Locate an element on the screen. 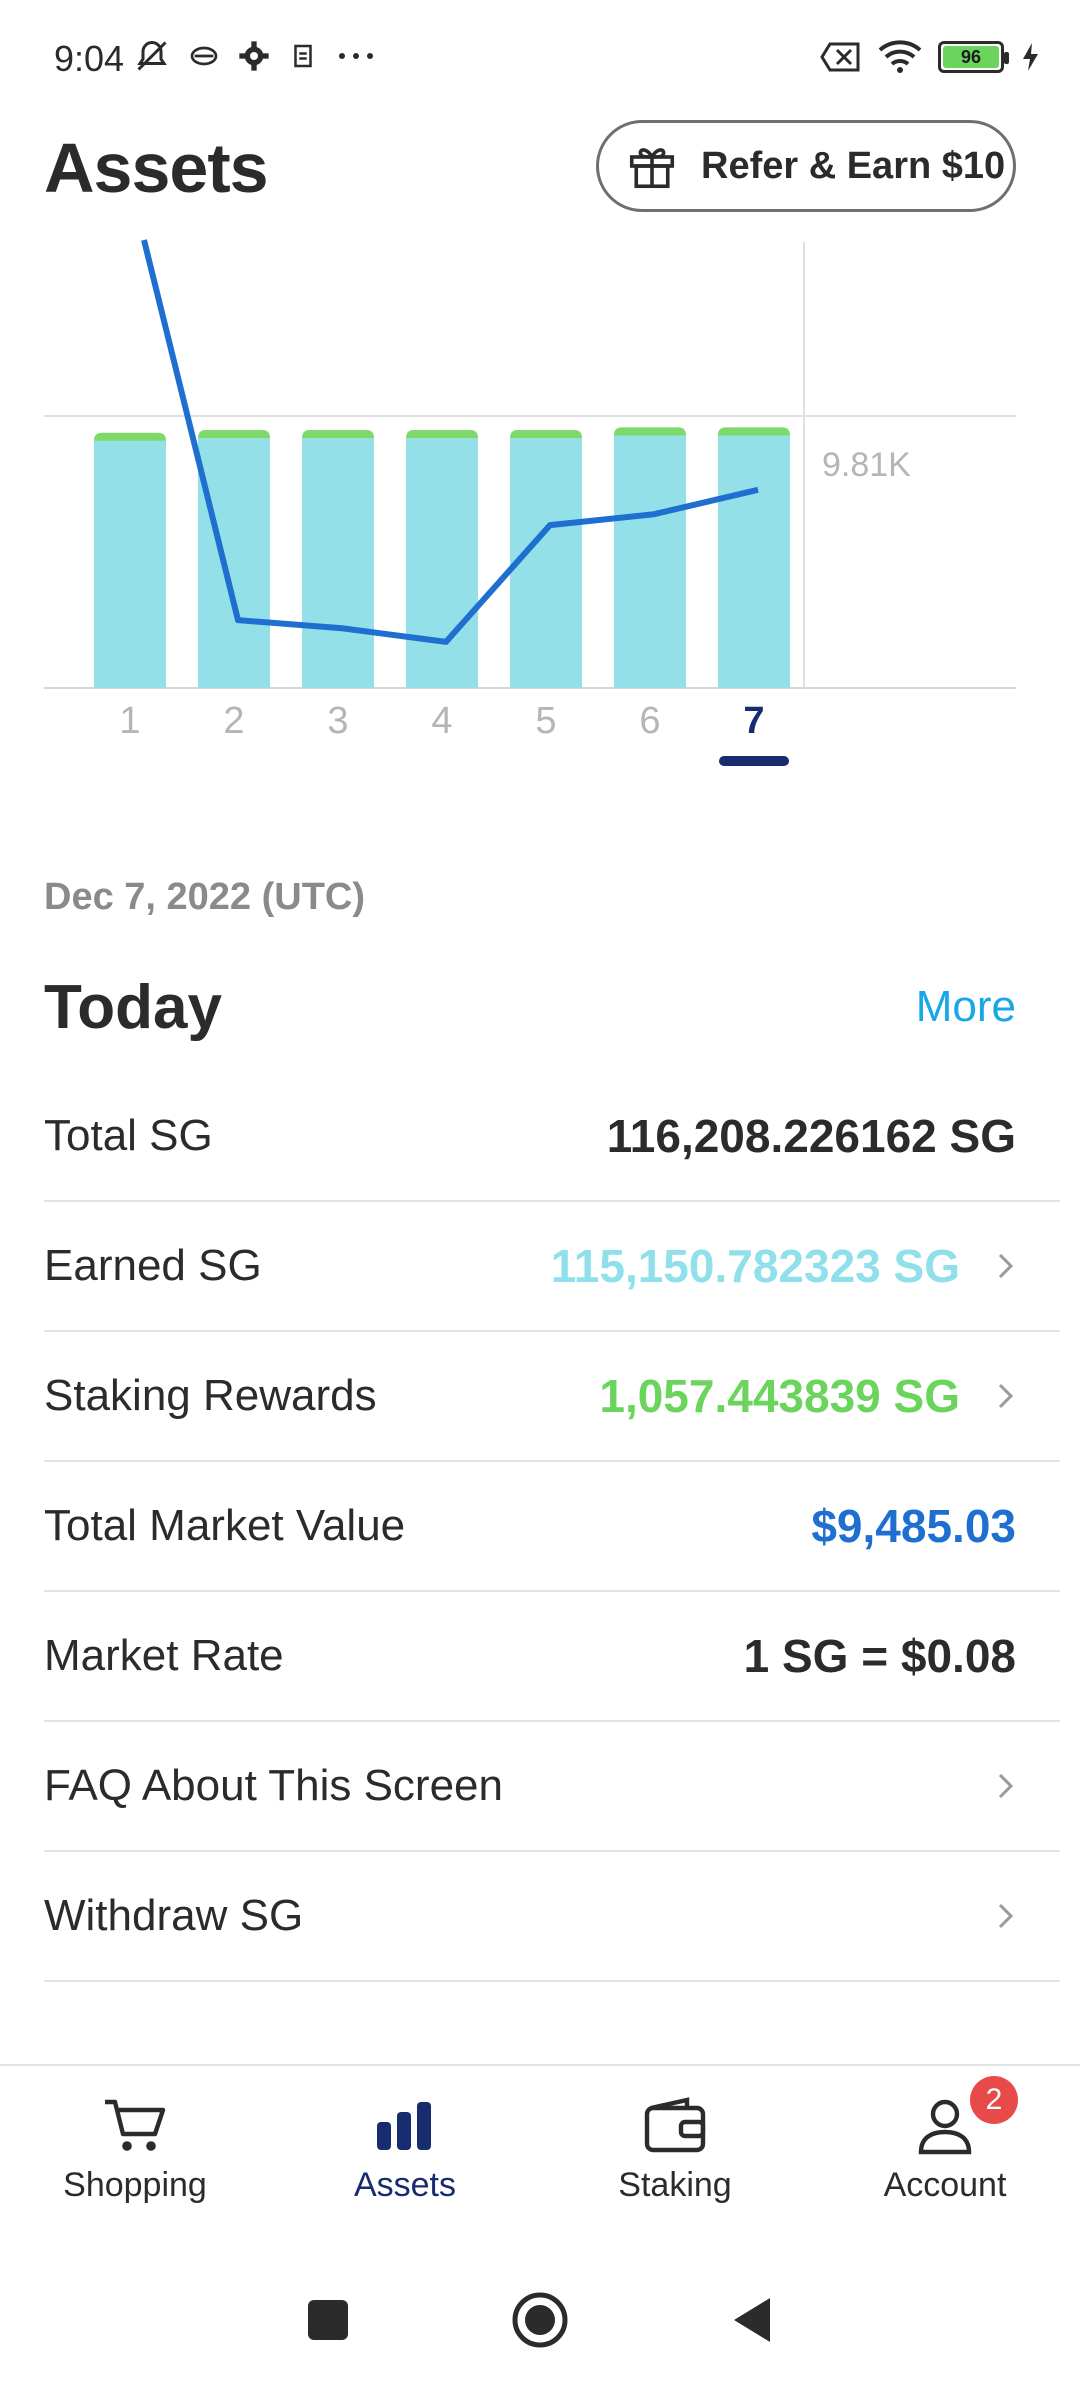 The image size is (1080, 2400). summary-row-total-sg: Total SG 116,208.226162 SG is located at coordinates (552, 1137).